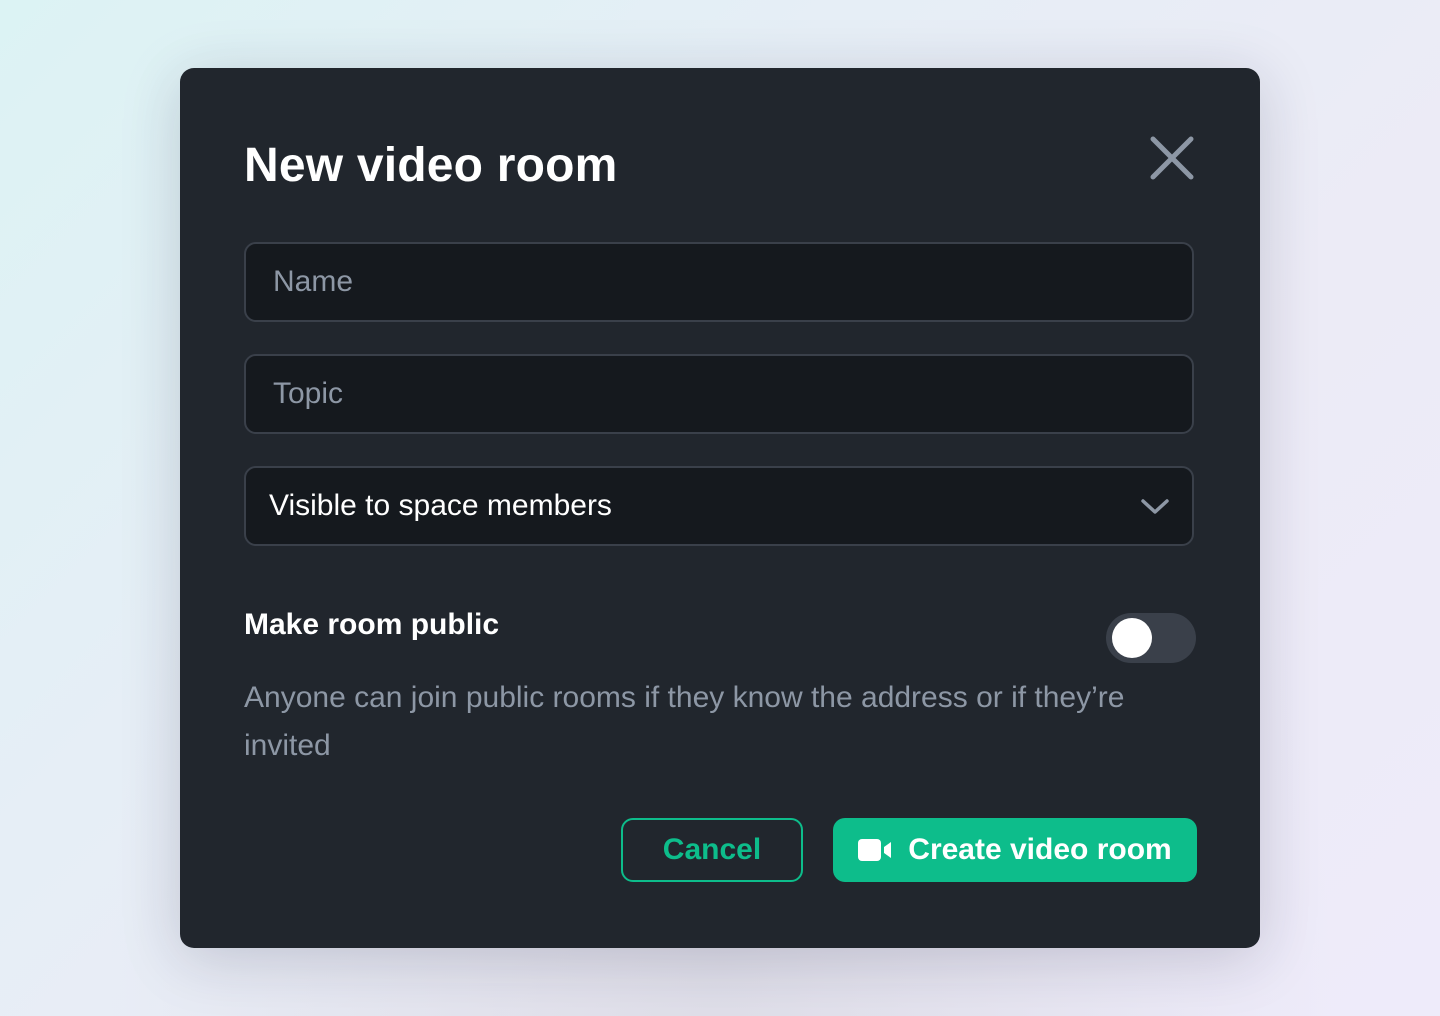  I want to click on make-public-toggle, so click(1151, 638).